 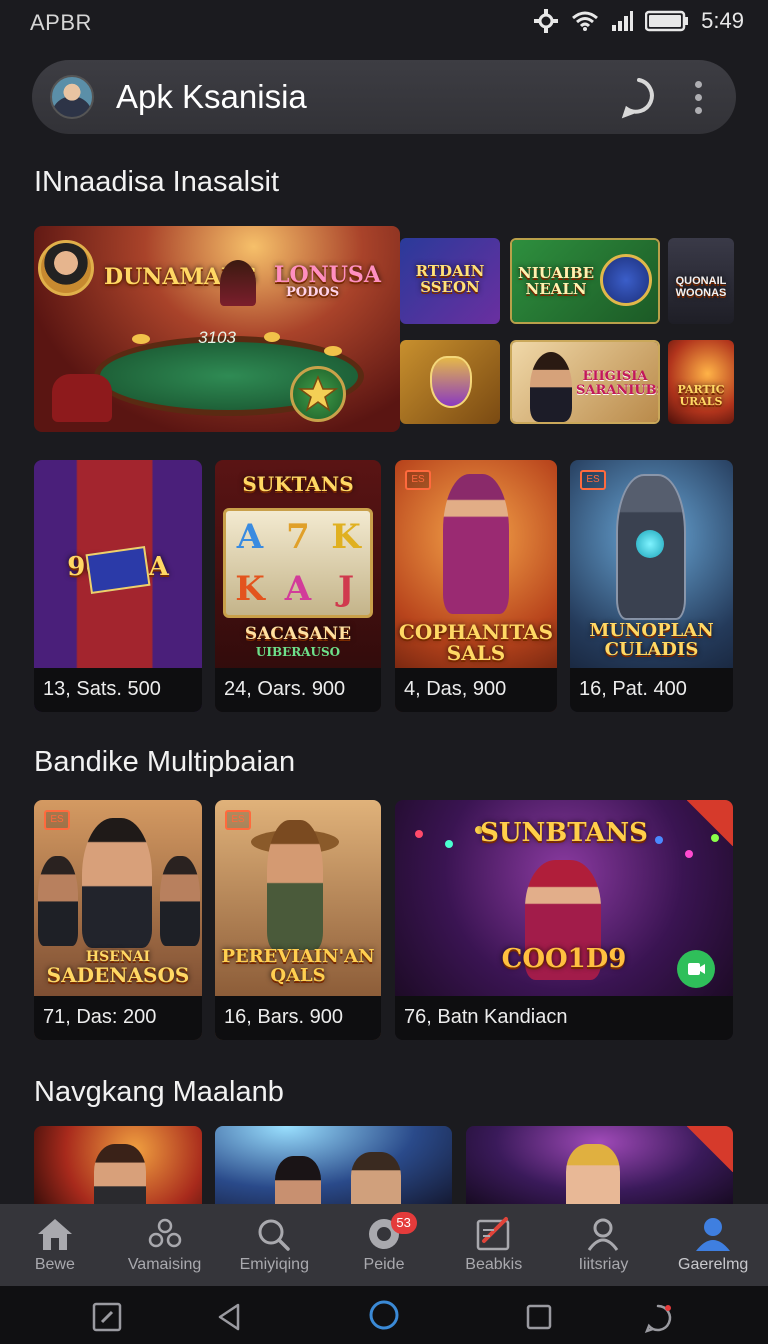 I want to click on assistant-nav-button, so click(x=658, y=1320).